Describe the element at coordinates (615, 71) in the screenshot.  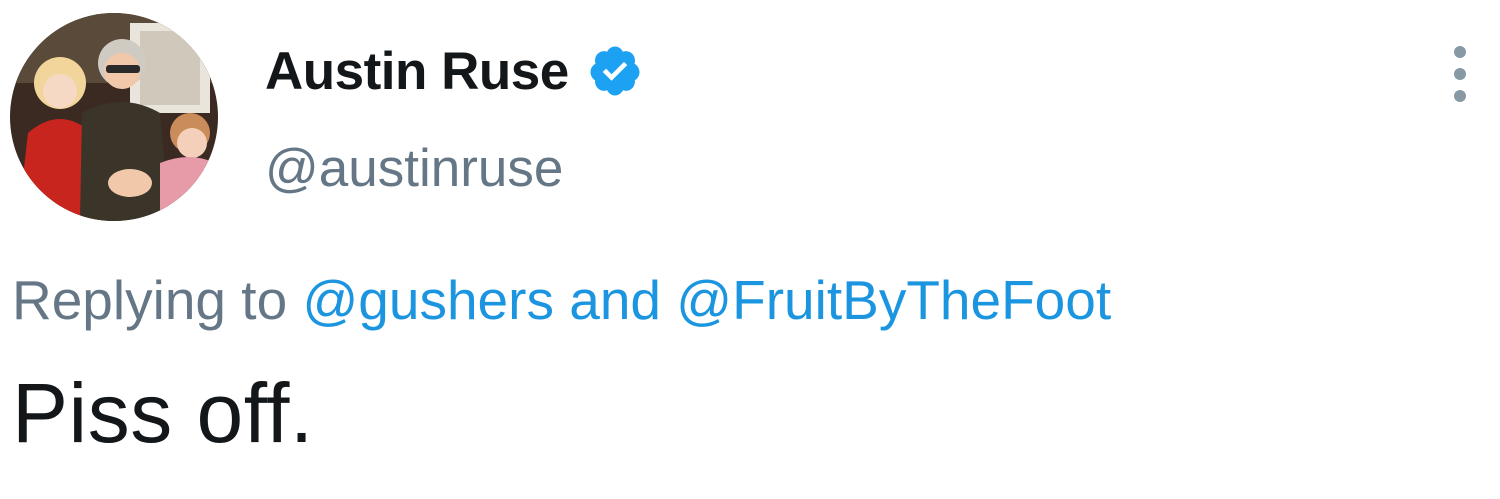
I see `verified-badge-icon` at that location.